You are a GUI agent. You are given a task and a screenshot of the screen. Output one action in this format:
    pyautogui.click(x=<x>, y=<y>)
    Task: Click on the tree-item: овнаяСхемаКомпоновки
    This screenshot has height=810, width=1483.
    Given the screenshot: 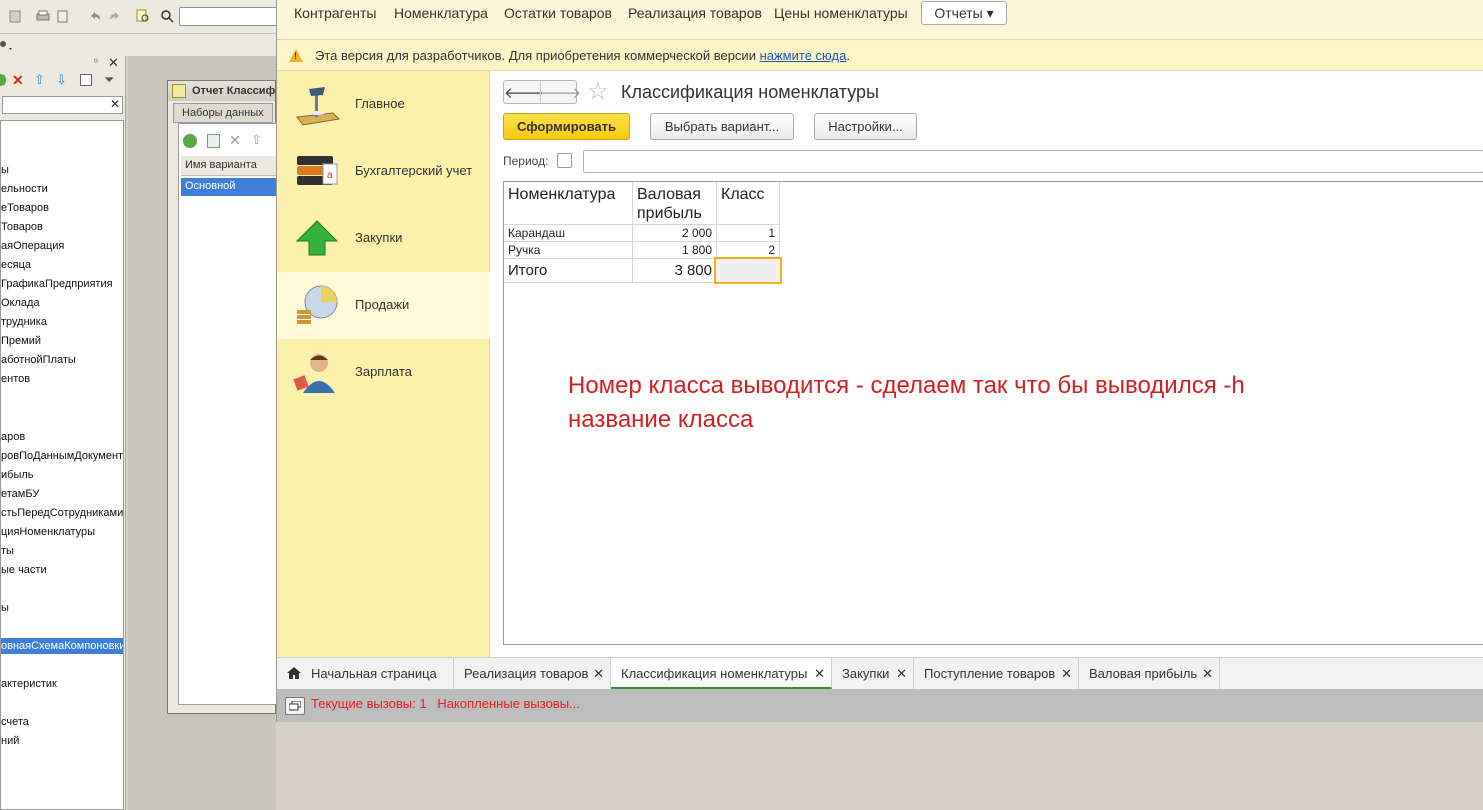 What is the action you would take?
    pyautogui.click(x=62, y=646)
    